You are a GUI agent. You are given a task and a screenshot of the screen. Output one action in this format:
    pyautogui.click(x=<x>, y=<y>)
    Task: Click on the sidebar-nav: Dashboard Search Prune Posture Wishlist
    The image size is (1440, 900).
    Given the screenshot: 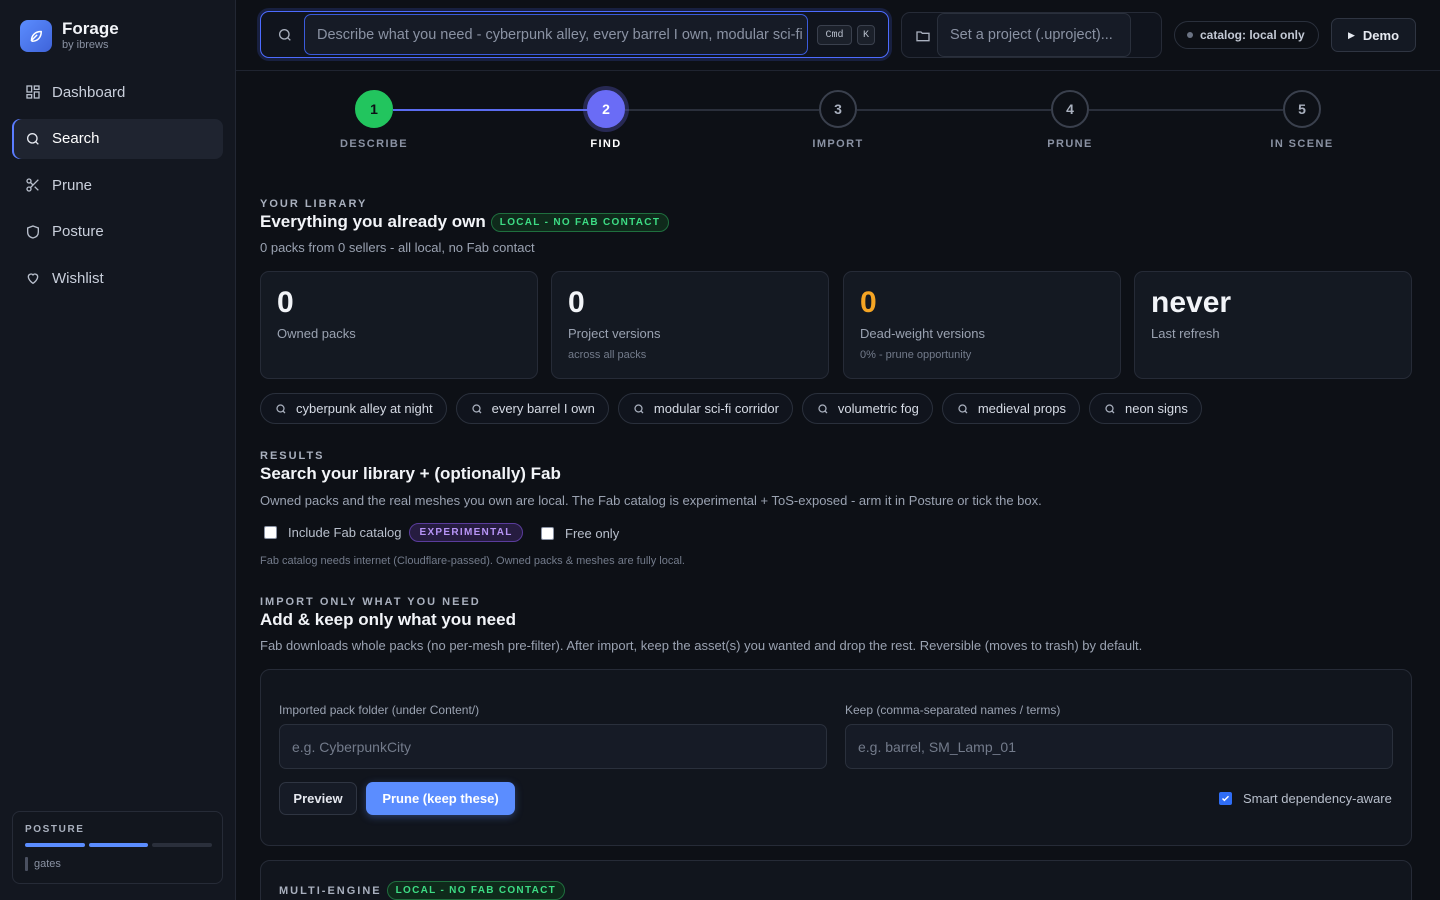 What is the action you would take?
    pyautogui.click(x=117, y=188)
    